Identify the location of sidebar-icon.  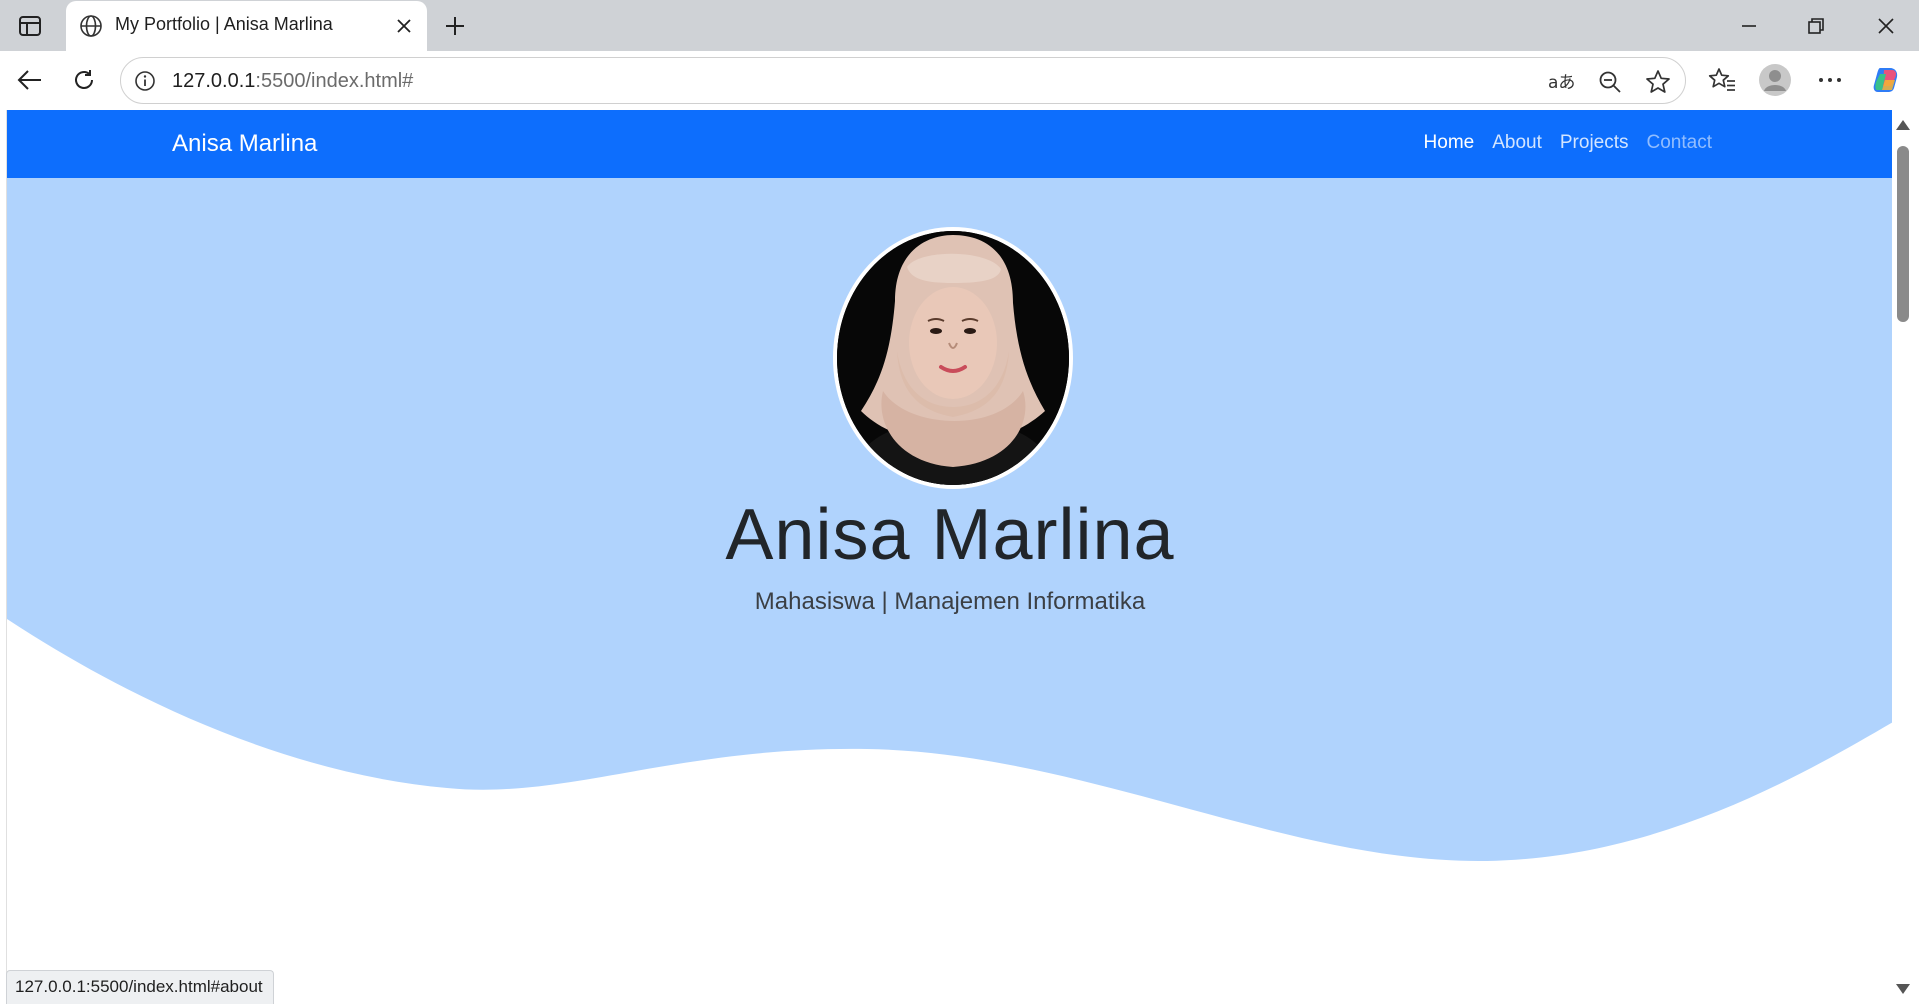
(30, 26).